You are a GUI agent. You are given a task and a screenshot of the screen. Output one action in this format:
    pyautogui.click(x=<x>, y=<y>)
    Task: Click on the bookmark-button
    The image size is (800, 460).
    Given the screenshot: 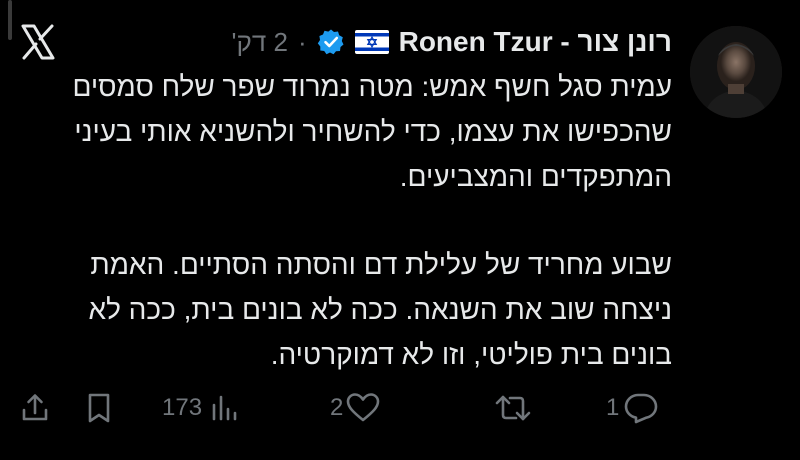 What is the action you would take?
    pyautogui.click(x=99, y=408)
    